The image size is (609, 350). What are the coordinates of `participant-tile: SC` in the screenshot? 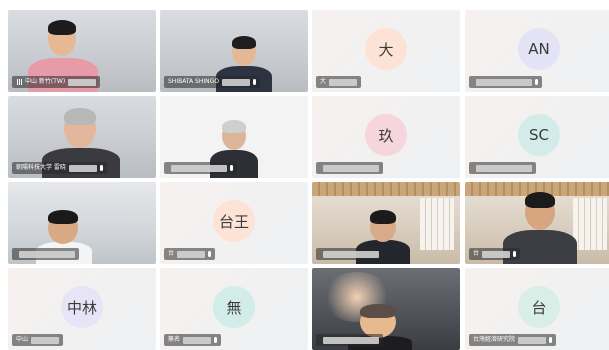 It's located at (537, 137).